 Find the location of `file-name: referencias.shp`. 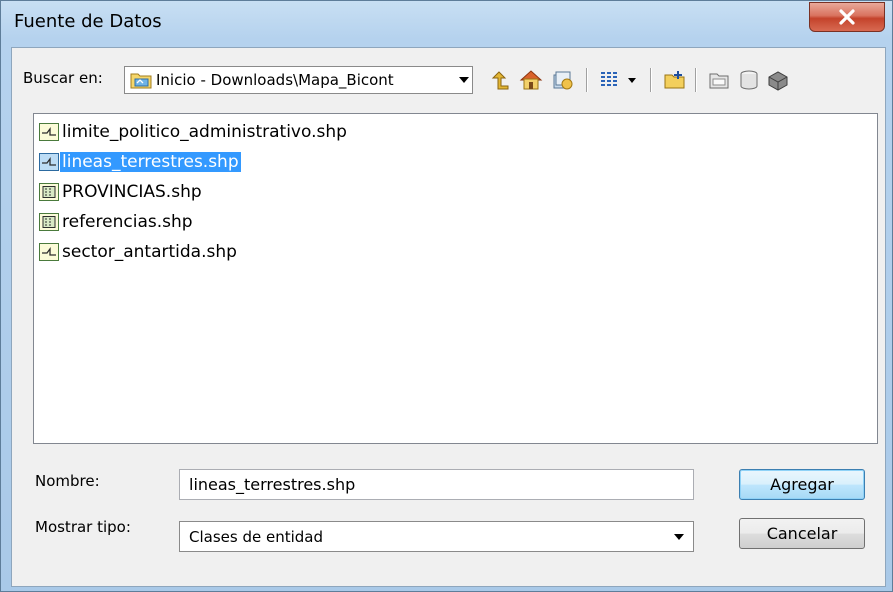

file-name: referencias.shp is located at coordinates (127, 222).